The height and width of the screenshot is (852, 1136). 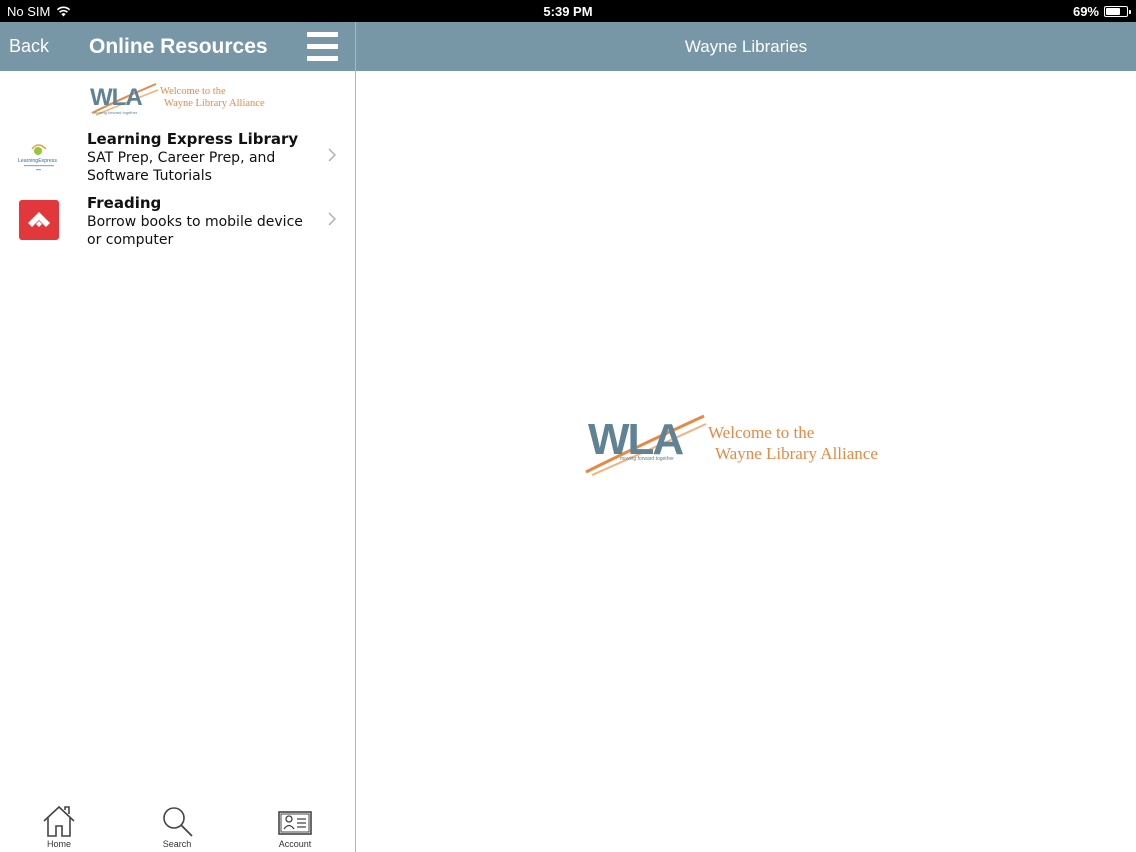 I want to click on learning-express-logo-text: LearningExpress, so click(x=37, y=161).